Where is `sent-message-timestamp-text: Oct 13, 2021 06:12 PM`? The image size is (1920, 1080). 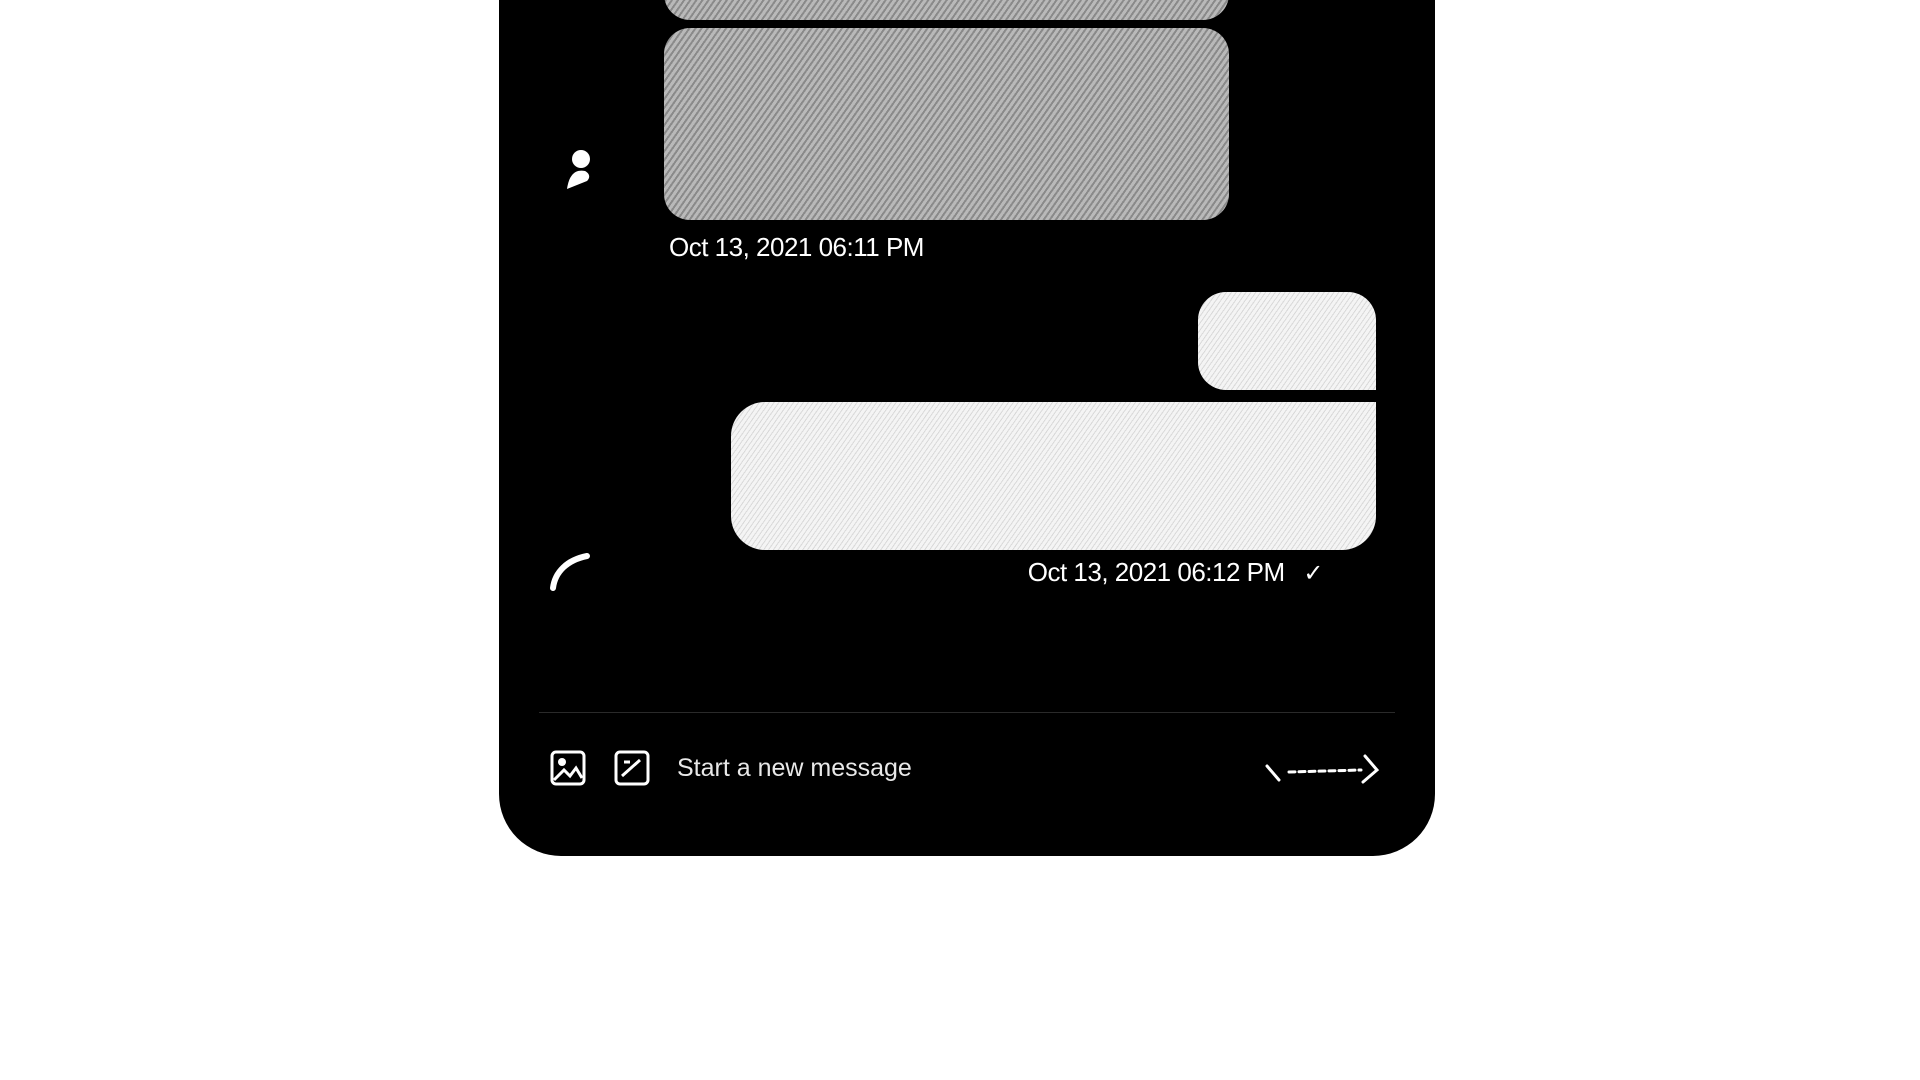
sent-message-timestamp-text: Oct 13, 2021 06:12 PM is located at coordinates (1156, 572).